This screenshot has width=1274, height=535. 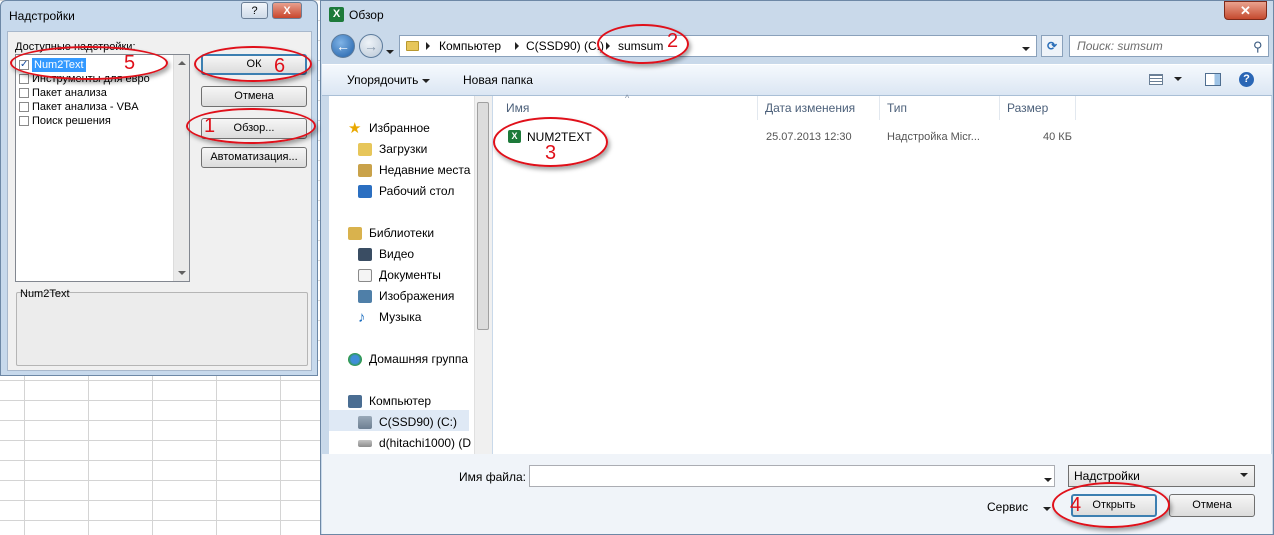 I want to click on view-icon, so click(x=1156, y=79).